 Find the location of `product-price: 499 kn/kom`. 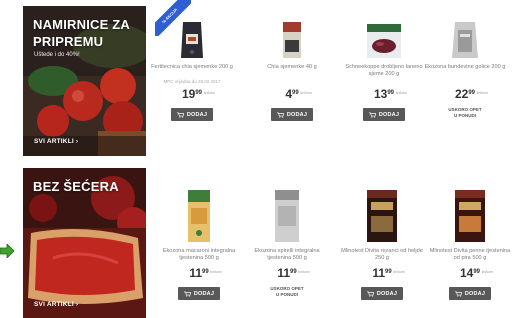

product-price: 499 kn/kom is located at coordinates (298, 94).